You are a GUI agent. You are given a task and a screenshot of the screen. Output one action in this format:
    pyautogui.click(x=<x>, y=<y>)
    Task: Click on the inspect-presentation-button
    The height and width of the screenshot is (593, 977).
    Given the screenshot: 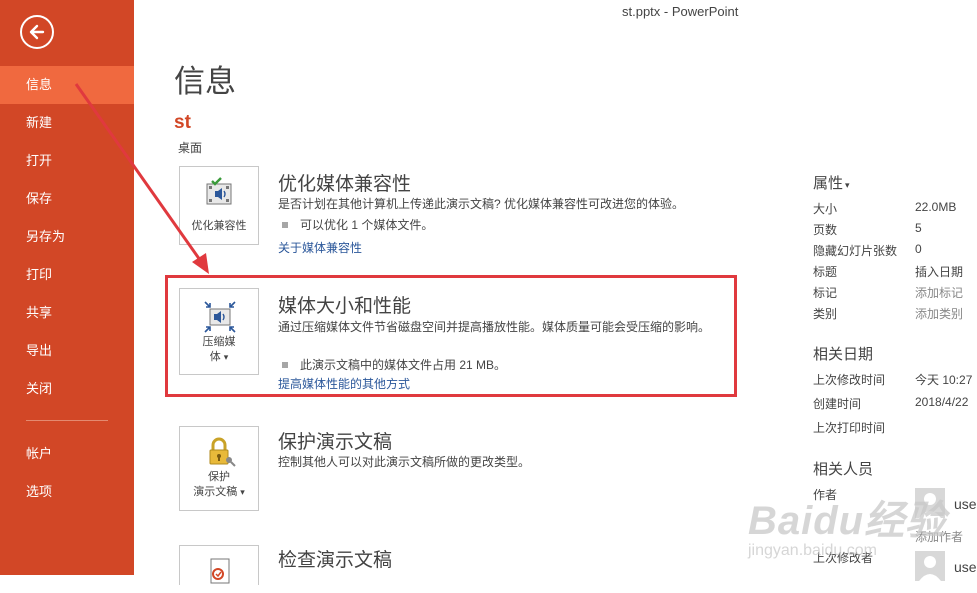 What is the action you would take?
    pyautogui.click(x=219, y=565)
    